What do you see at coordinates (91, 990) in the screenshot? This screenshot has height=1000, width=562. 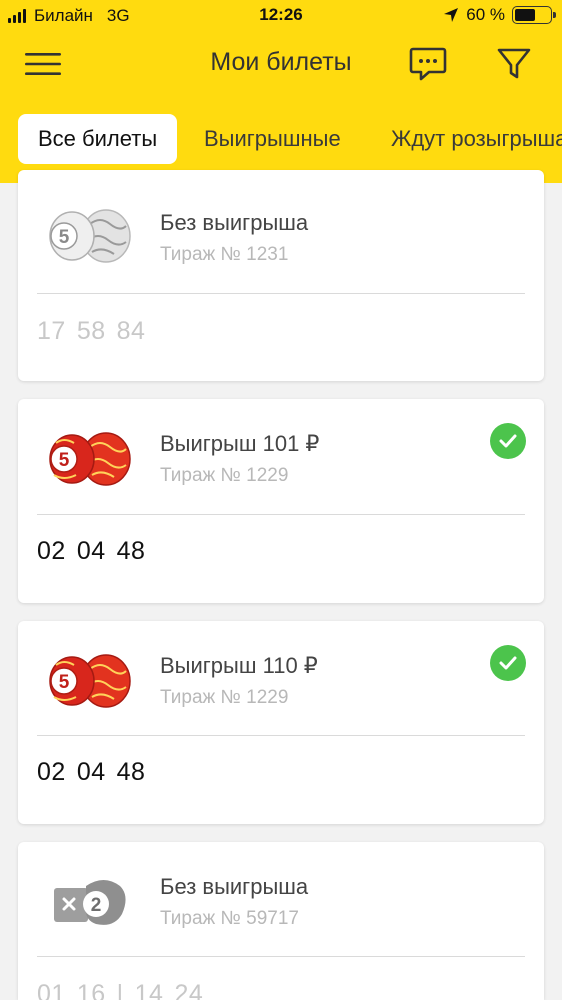 I see `ticket-number: 16` at bounding box center [91, 990].